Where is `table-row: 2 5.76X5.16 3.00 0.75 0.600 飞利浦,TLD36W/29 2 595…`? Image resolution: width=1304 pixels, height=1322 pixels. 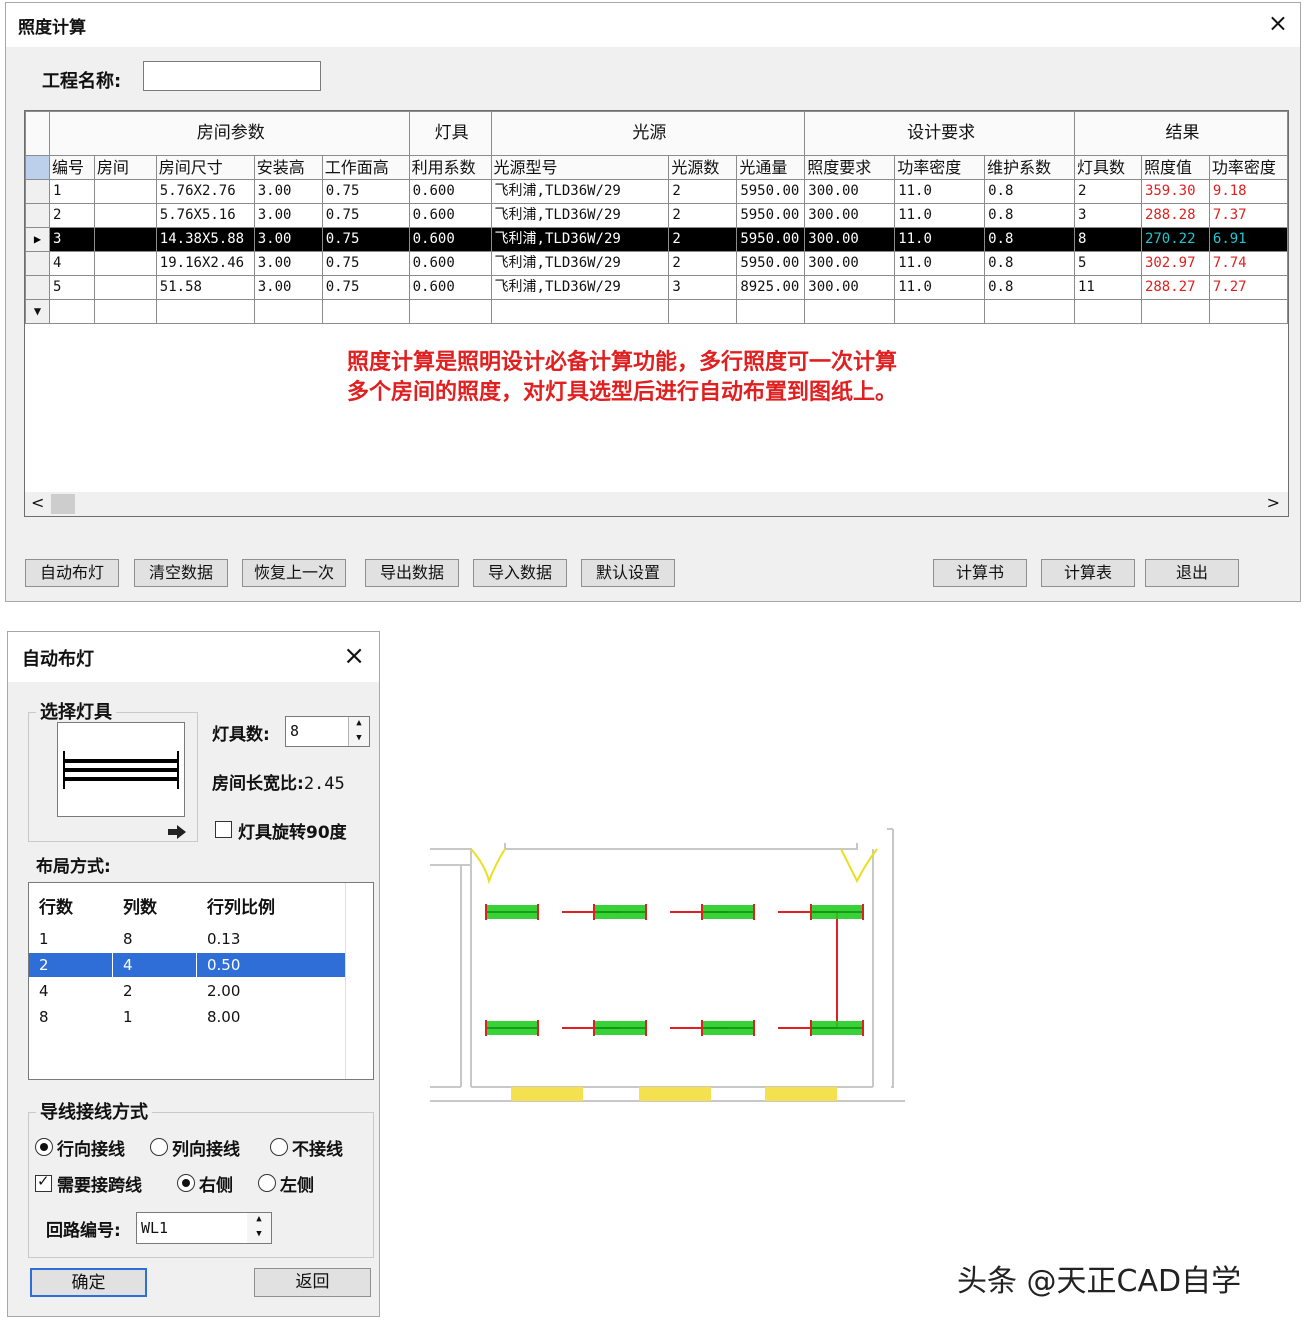 table-row: 2 5.76X5.16 3.00 0.75 0.600 飞利浦,TLD36W/29 2 595… is located at coordinates (656, 215).